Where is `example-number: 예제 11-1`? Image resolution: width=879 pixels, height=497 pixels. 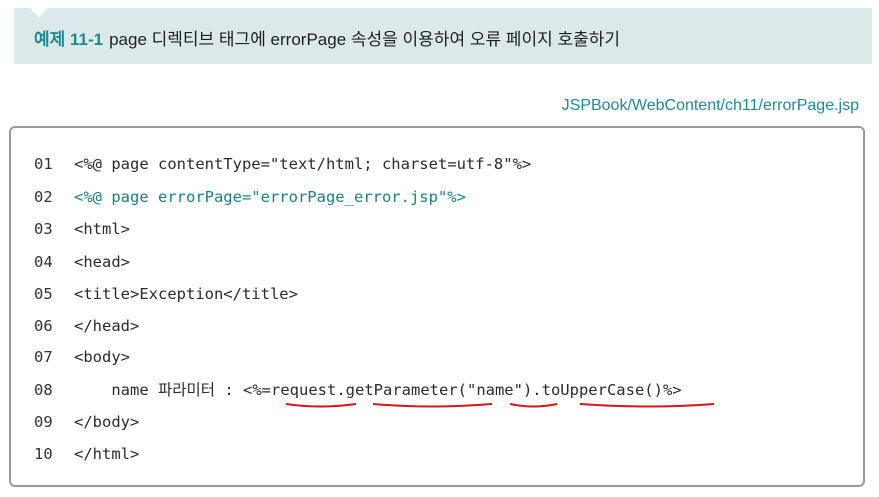
example-number: 예제 11-1 is located at coordinates (69, 39).